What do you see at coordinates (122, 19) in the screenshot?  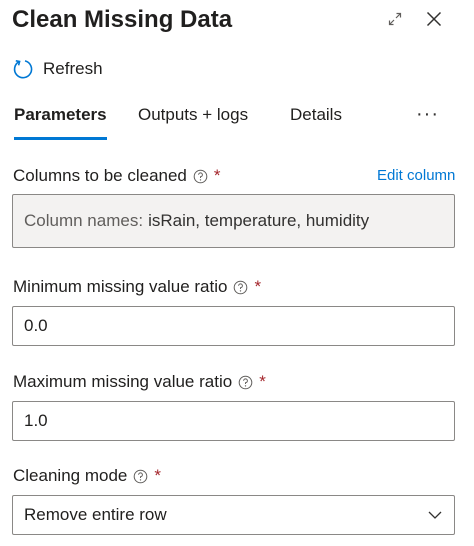 I see `panel-title: Clean Missing Data` at bounding box center [122, 19].